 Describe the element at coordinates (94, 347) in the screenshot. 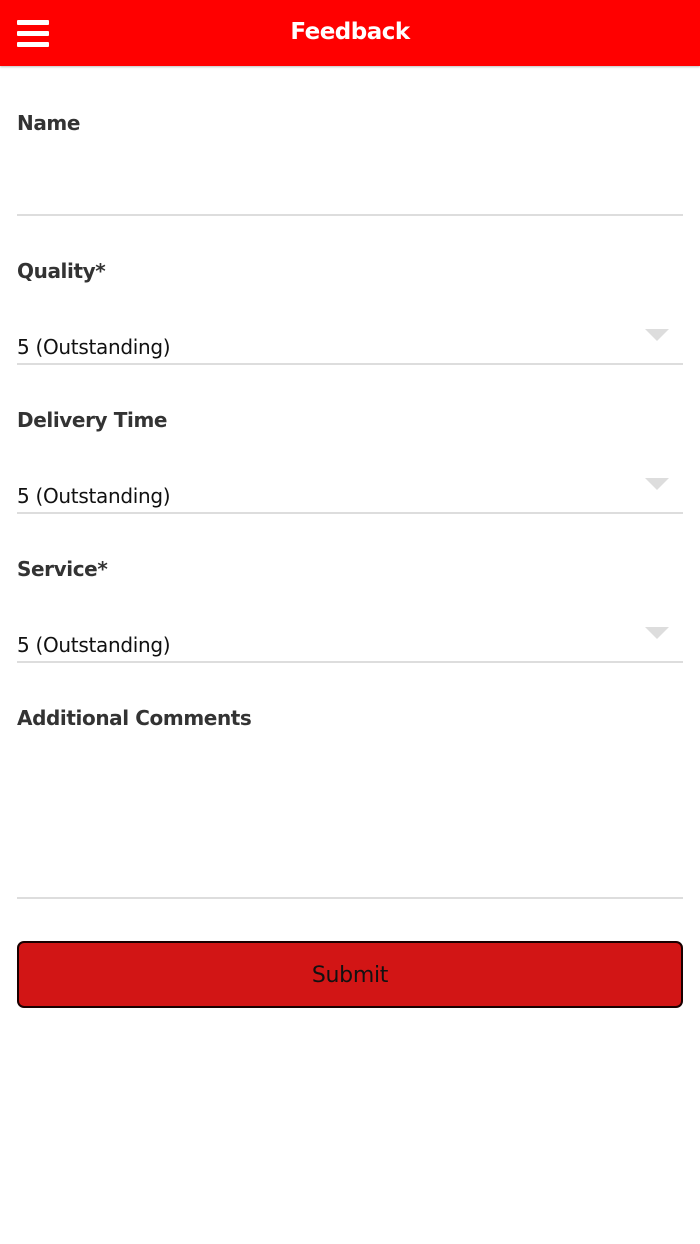

I see `quality-selected-value: 5 (Outstanding)` at that location.